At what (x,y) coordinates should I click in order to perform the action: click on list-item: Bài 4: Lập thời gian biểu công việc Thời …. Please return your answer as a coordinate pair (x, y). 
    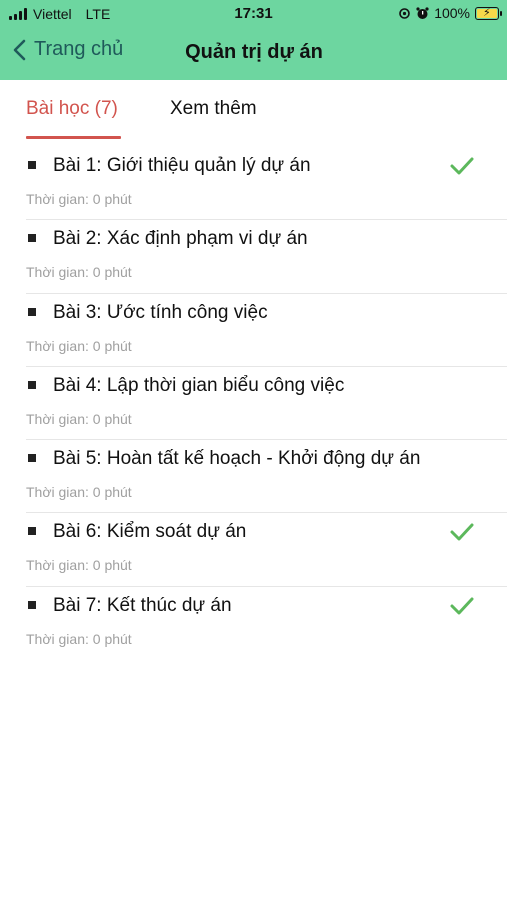
    Looking at the image, I should click on (266, 404).